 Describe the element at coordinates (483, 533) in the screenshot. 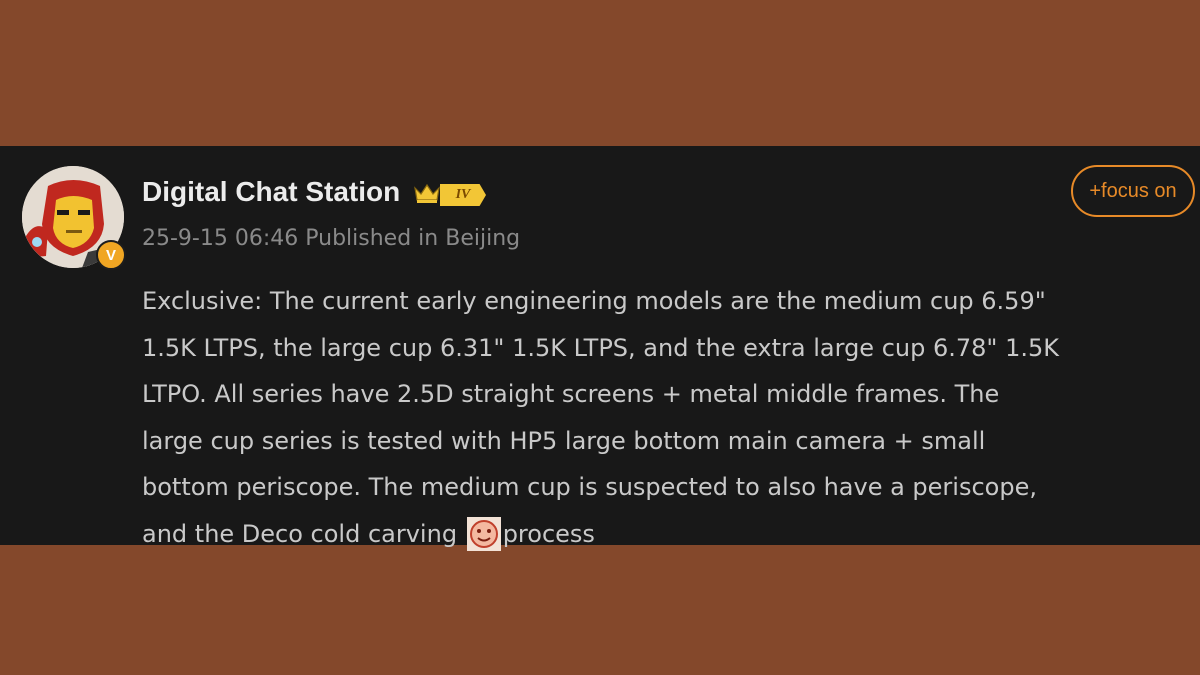

I see `face-emoji-icon` at that location.